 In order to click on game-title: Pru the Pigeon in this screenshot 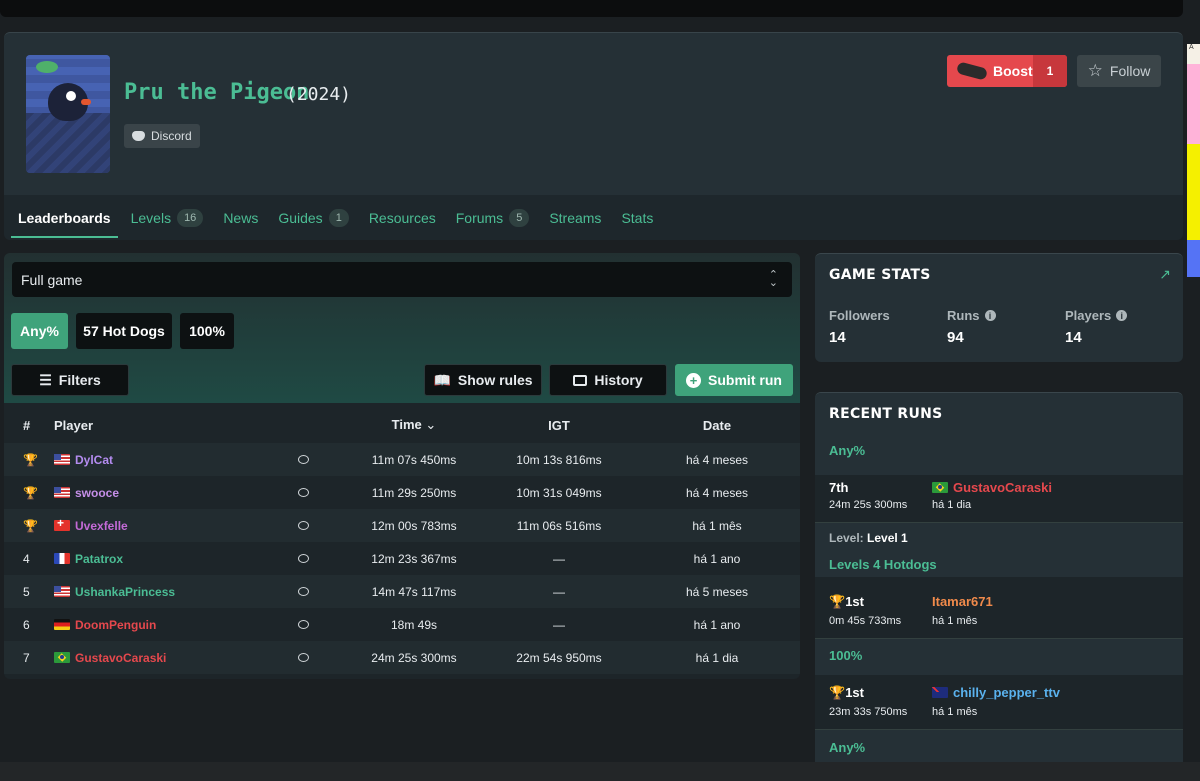, I will do `click(216, 92)`.